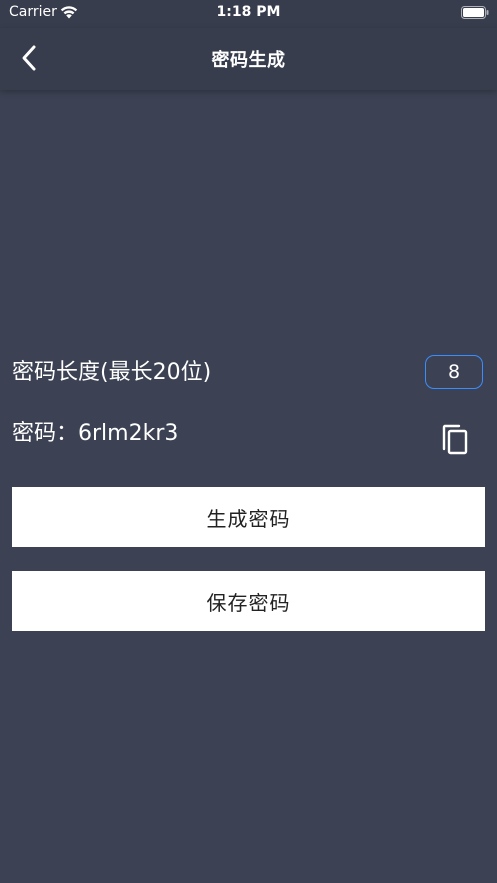  I want to click on copy-button, so click(455, 439).